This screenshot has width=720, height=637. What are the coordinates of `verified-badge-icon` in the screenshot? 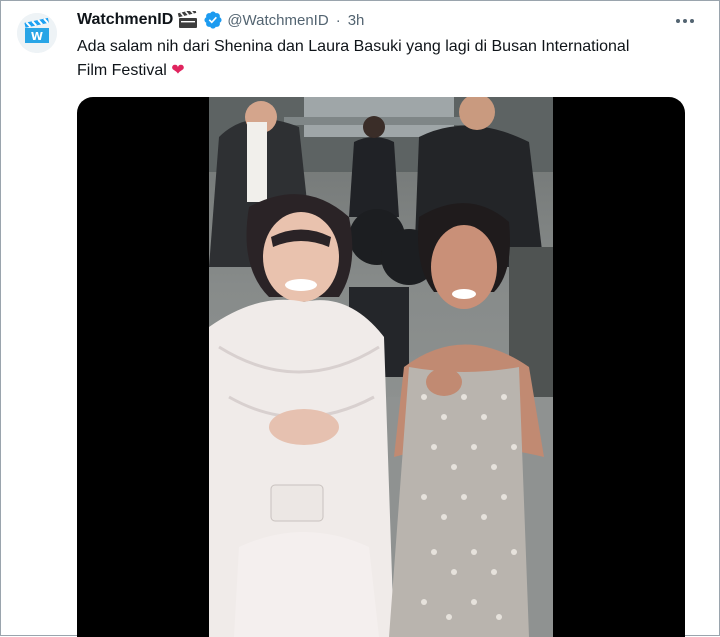 It's located at (213, 20).